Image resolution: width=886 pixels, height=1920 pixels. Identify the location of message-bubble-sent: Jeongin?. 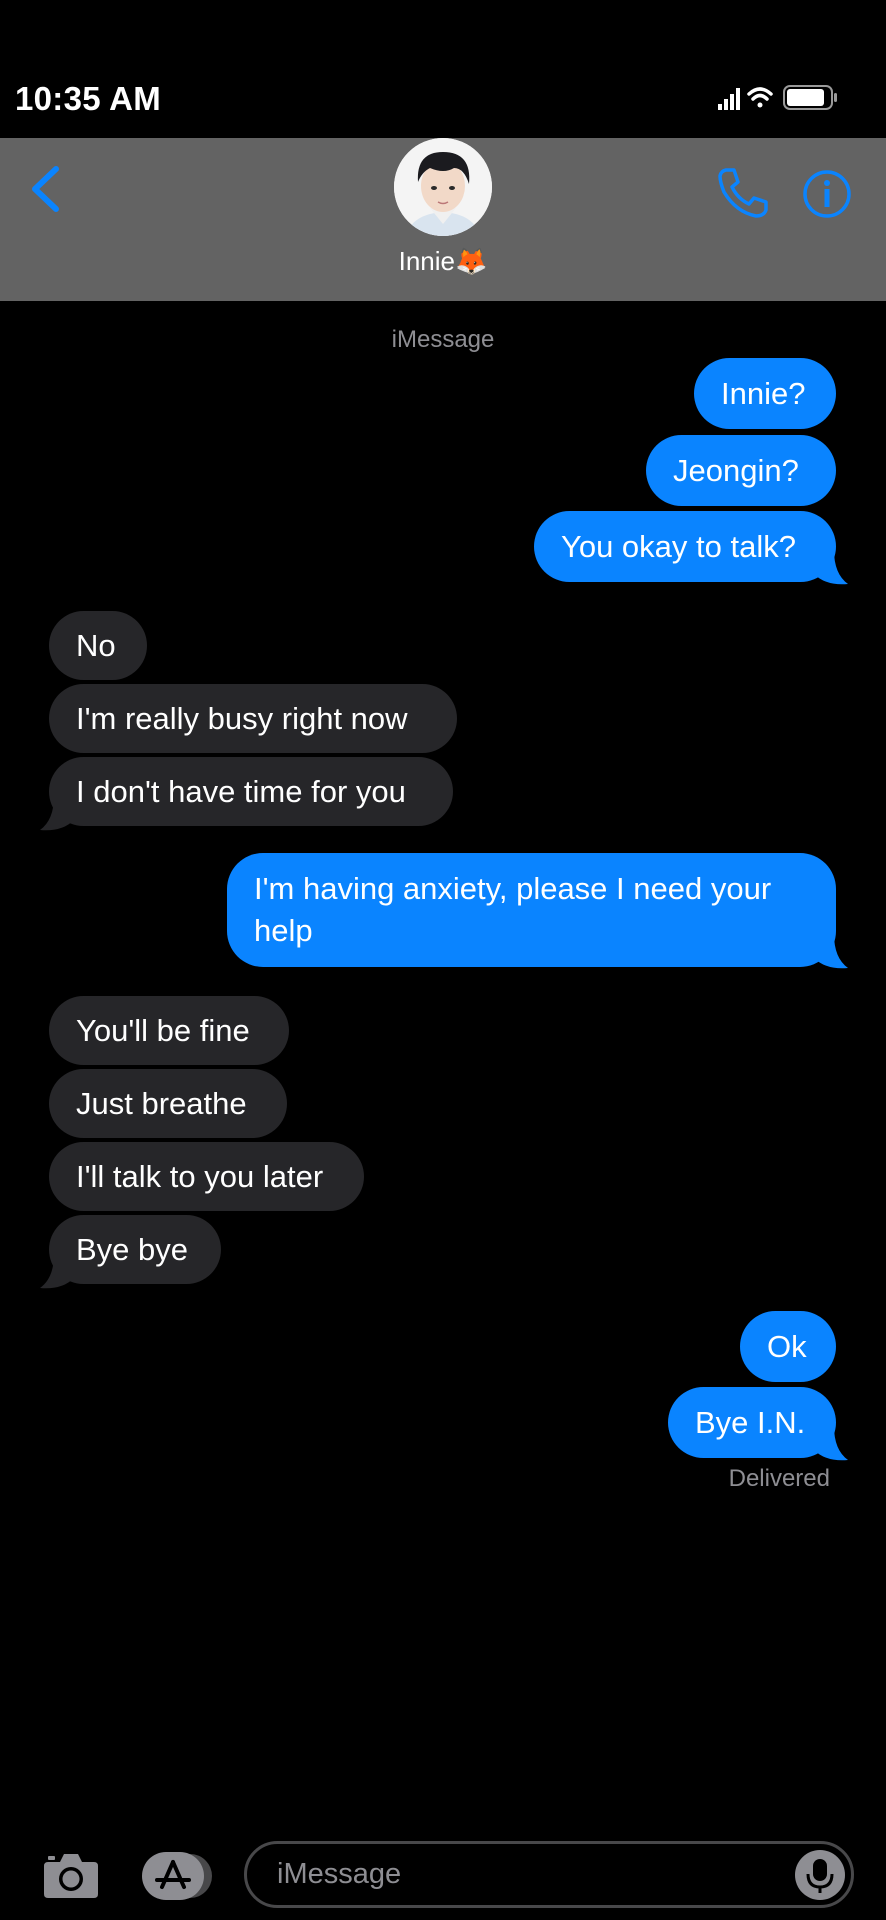
(741, 470).